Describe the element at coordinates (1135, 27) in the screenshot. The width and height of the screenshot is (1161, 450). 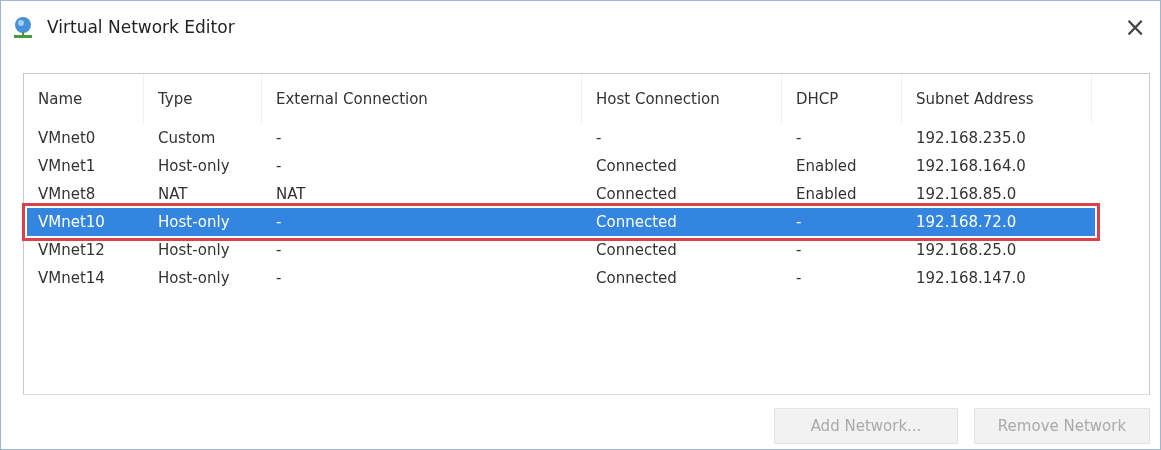
I see `close-button: ×` at that location.